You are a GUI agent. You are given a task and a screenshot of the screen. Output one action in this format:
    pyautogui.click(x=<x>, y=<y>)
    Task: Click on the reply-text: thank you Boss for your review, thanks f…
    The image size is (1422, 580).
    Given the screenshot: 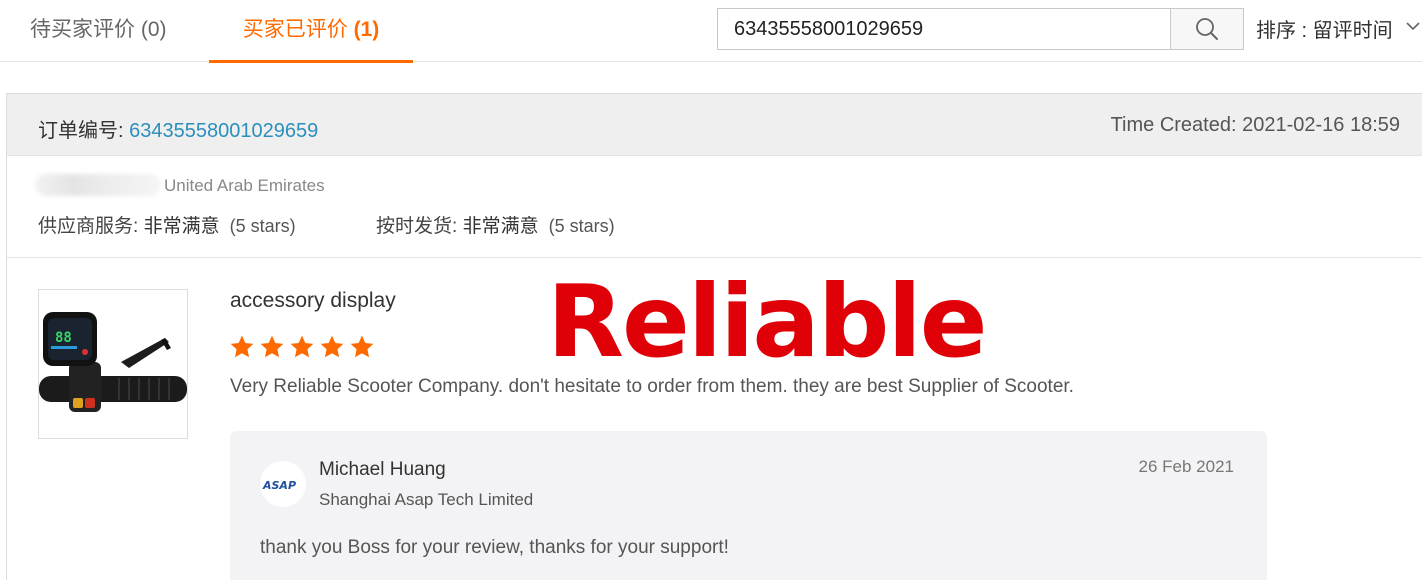 What is the action you would take?
    pyautogui.click(x=494, y=547)
    